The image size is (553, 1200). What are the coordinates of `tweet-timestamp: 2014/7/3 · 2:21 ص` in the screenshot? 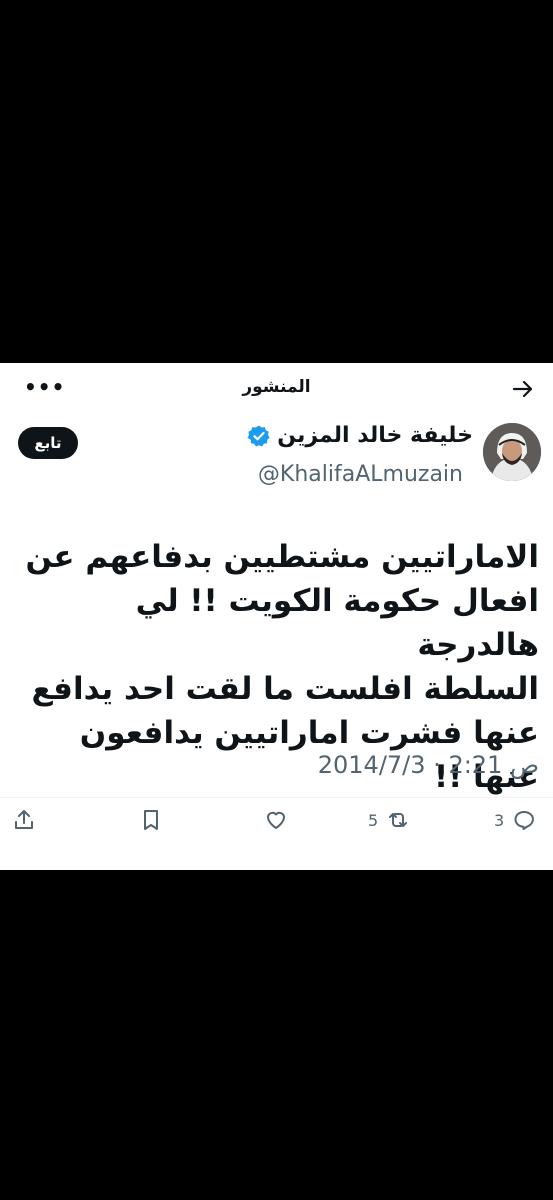 It's located at (428, 765).